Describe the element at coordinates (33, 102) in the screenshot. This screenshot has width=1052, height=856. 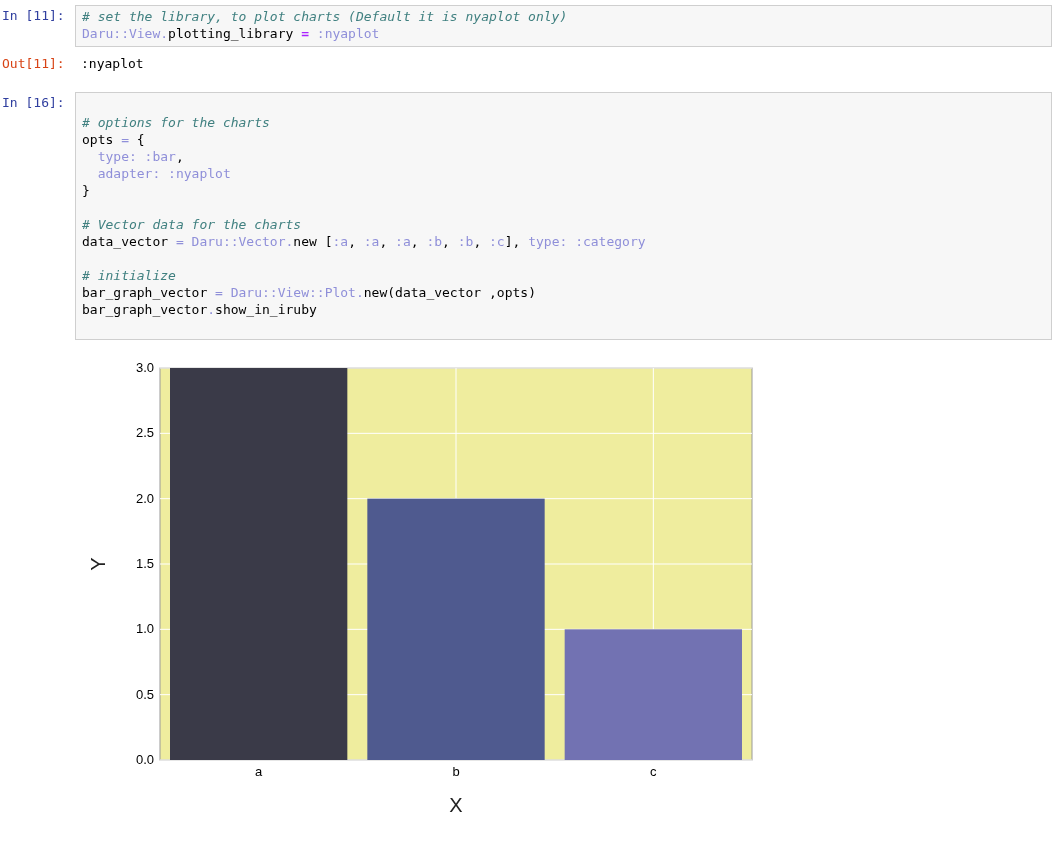
I see `input-prompt: In [16]:` at that location.